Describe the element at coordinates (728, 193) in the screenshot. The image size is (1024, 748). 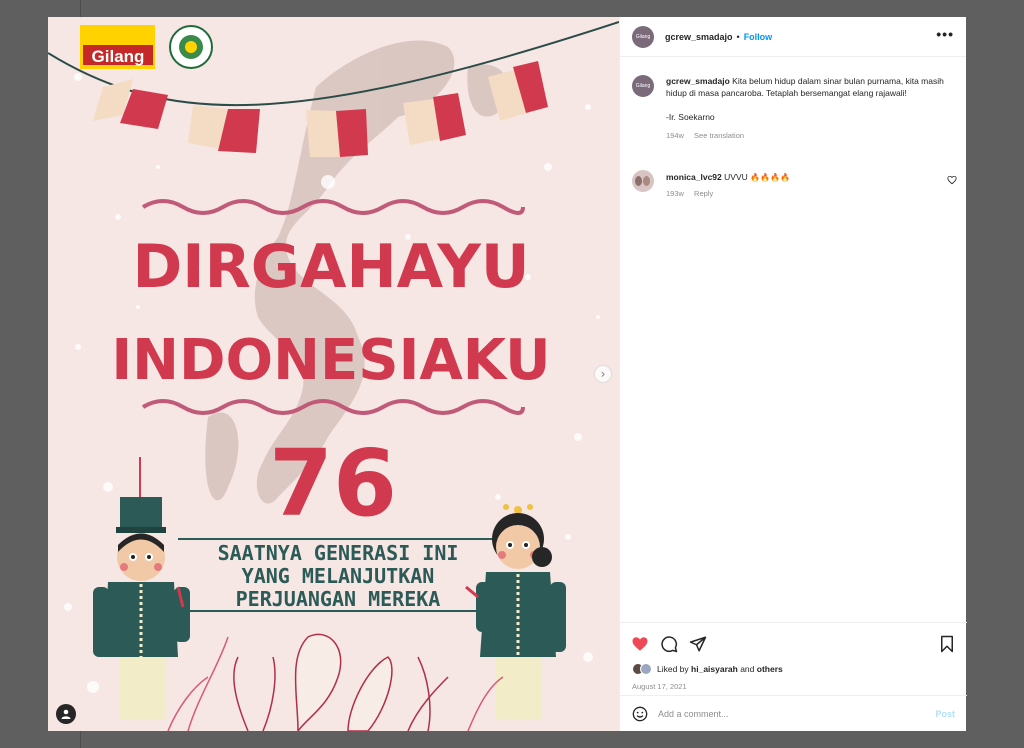
I see `comment-meta: 193w Reply` at that location.